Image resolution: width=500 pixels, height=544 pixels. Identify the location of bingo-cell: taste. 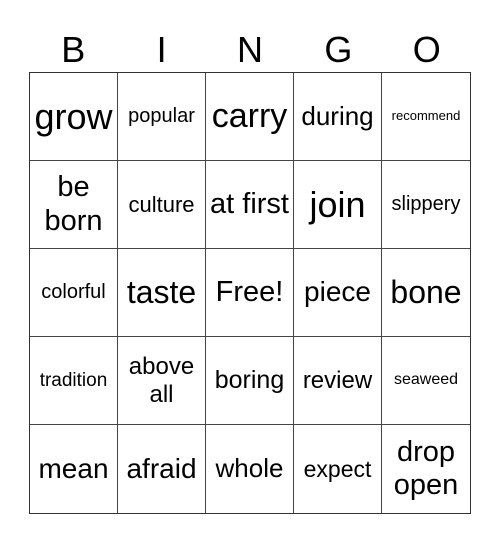
(162, 293).